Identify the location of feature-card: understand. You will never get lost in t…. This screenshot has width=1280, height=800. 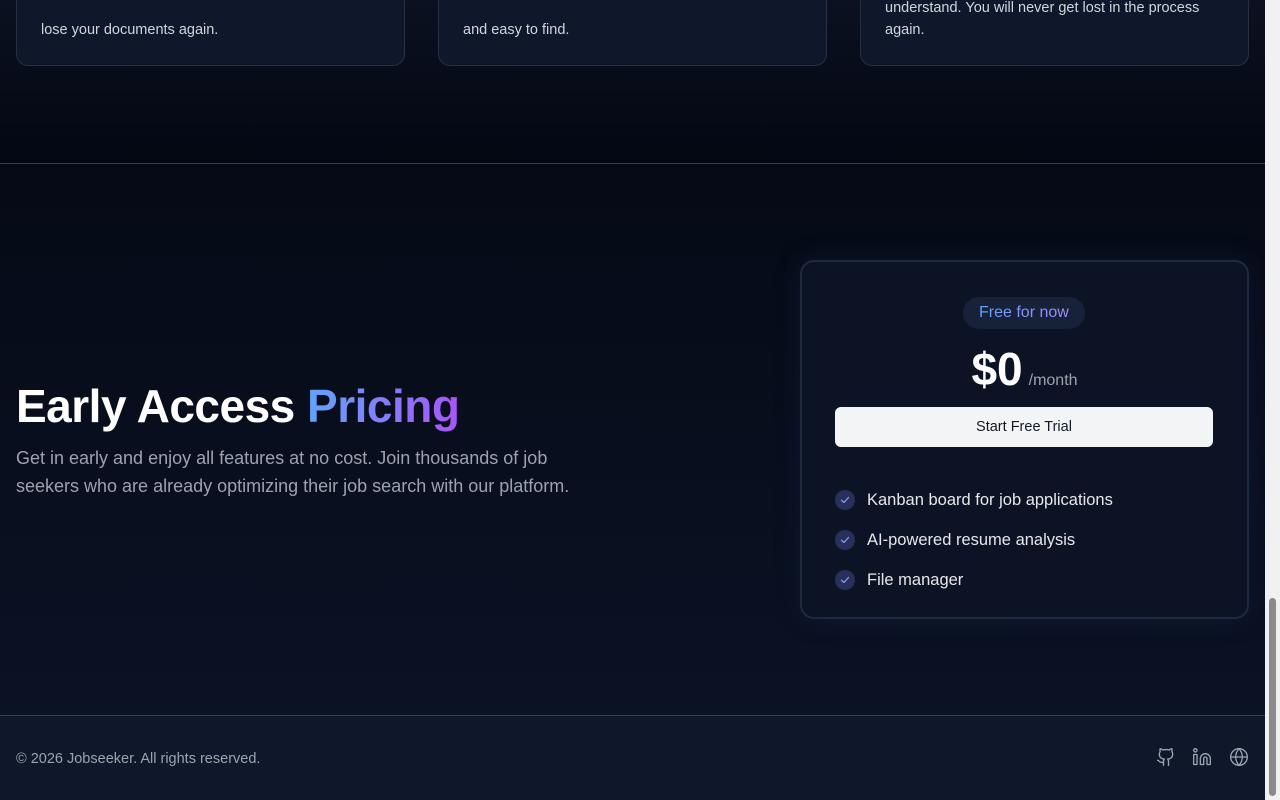
(1054, 33).